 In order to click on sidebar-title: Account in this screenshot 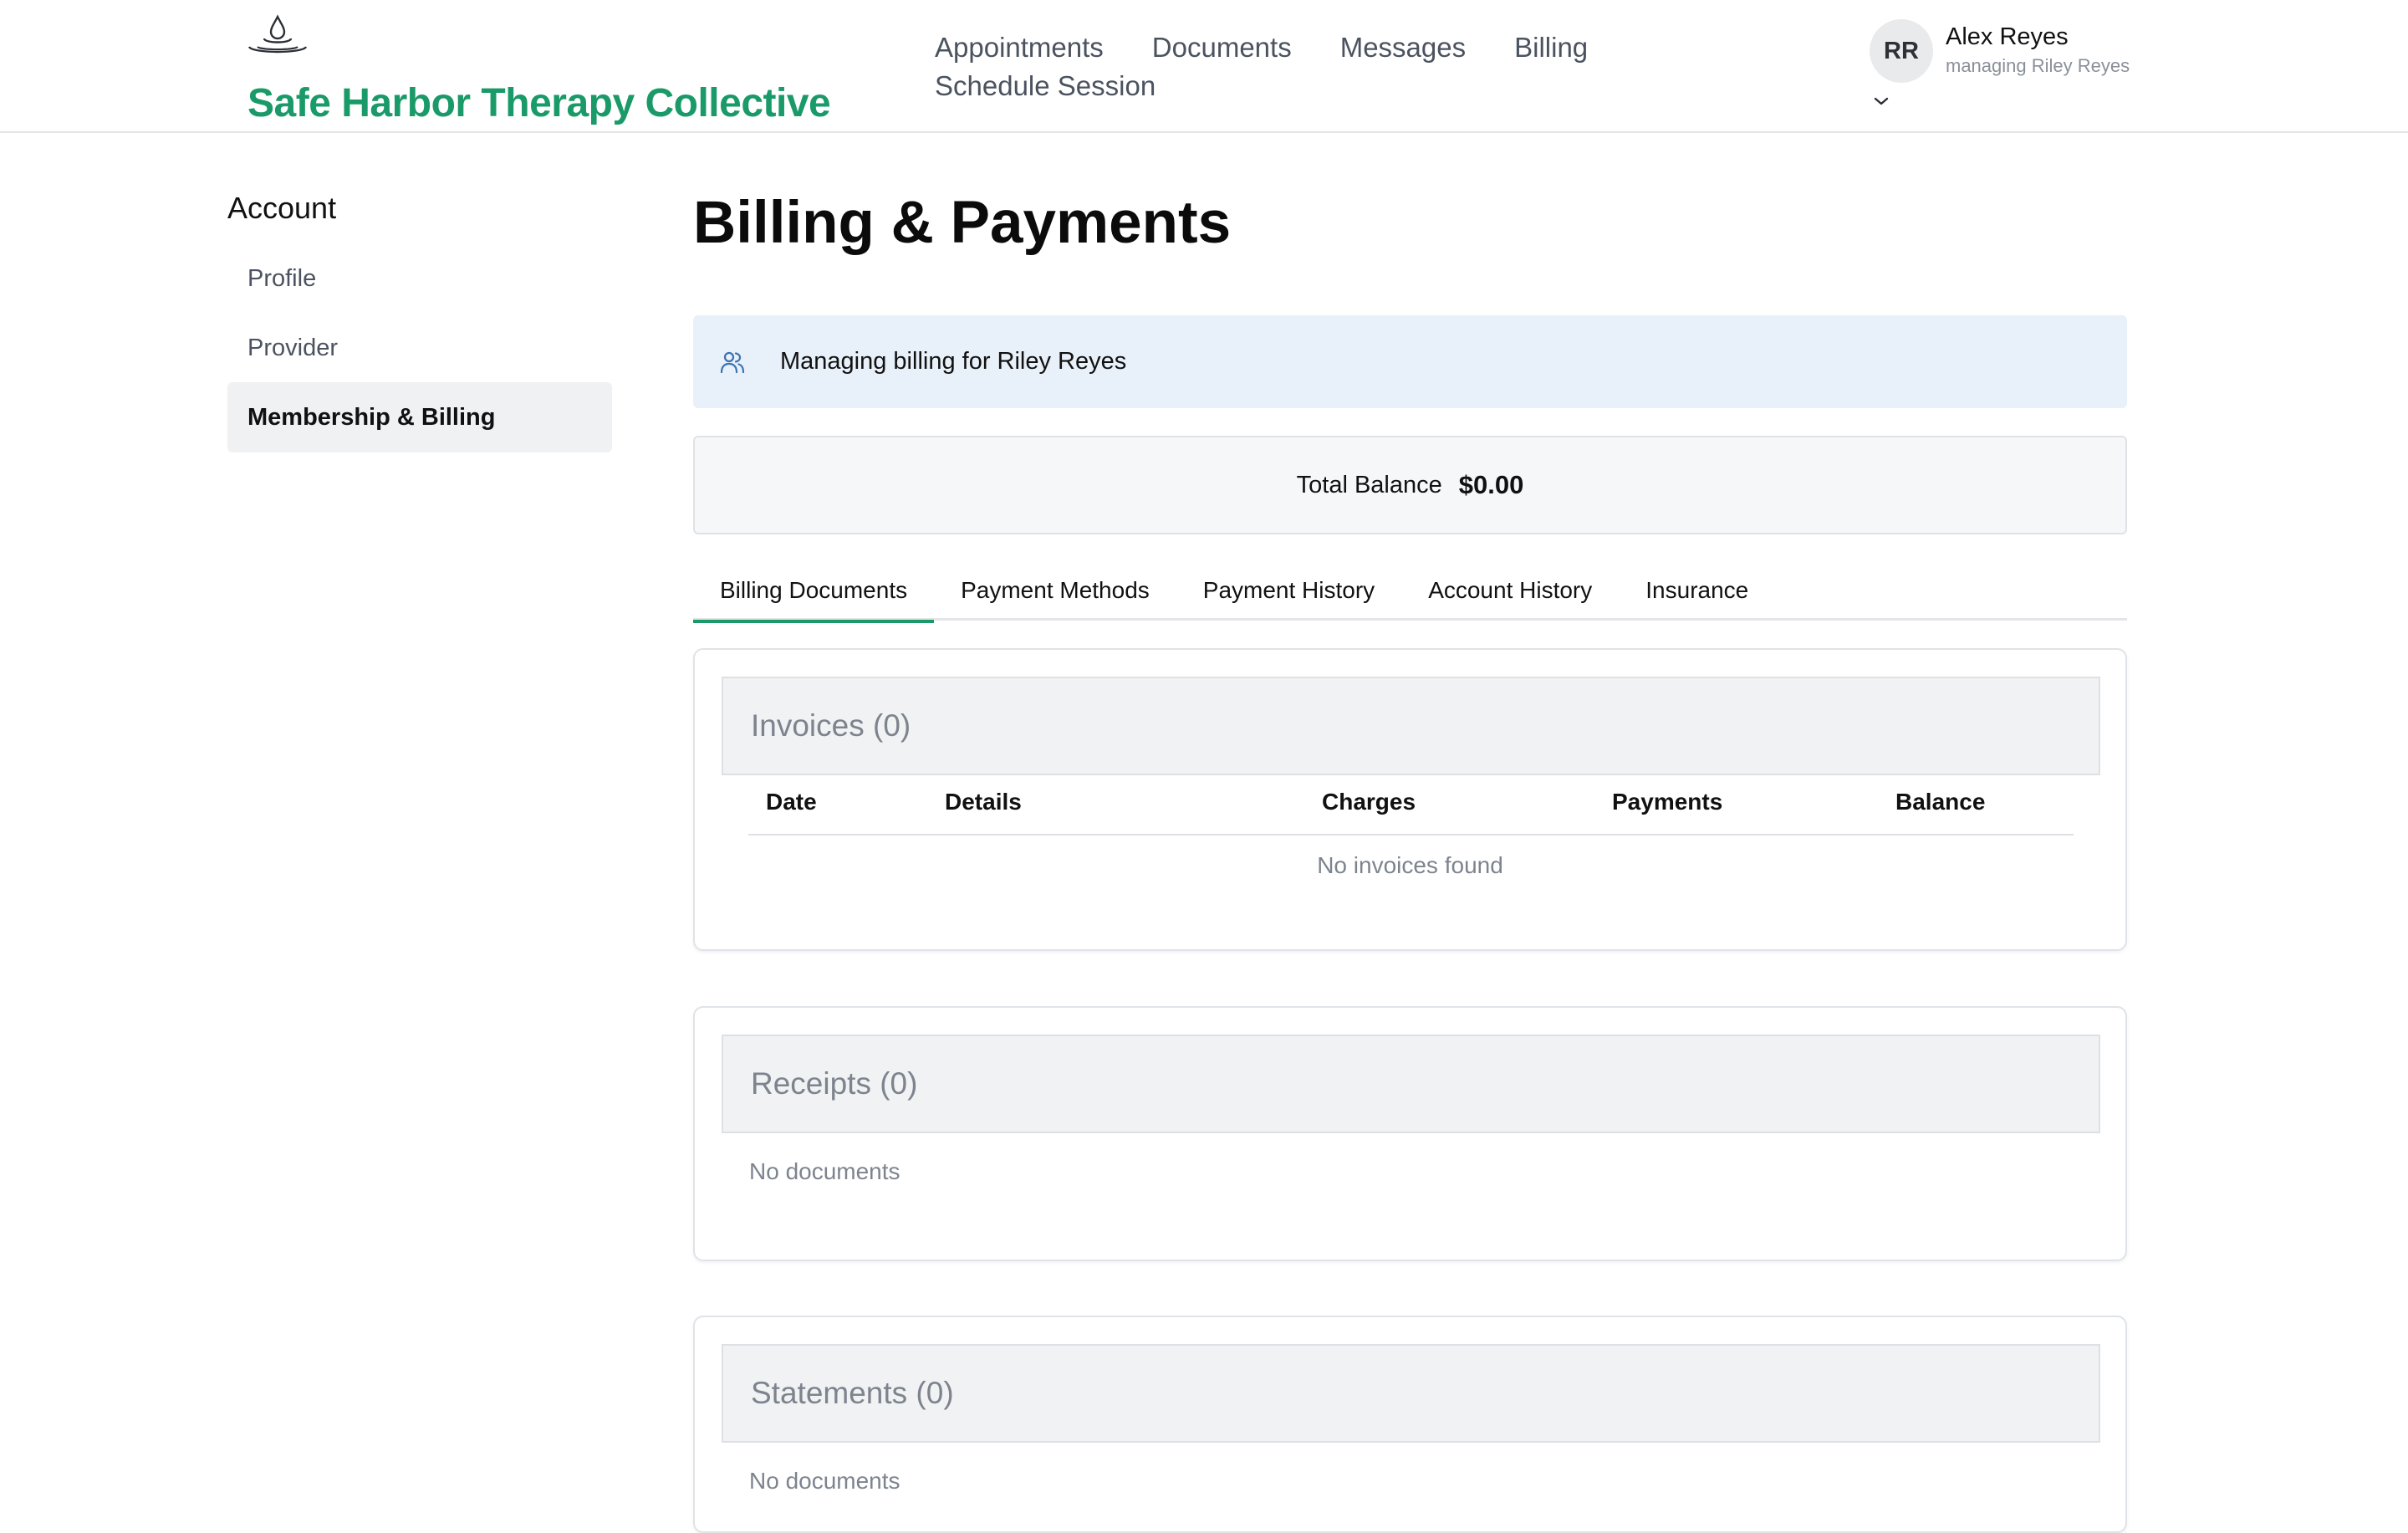, I will do `click(282, 208)`.